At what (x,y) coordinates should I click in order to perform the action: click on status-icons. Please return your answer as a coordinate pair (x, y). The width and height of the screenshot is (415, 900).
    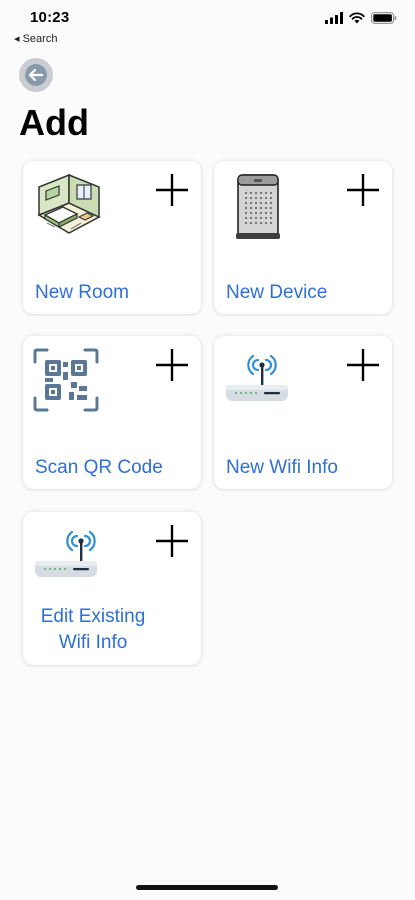
    Looking at the image, I should click on (361, 18).